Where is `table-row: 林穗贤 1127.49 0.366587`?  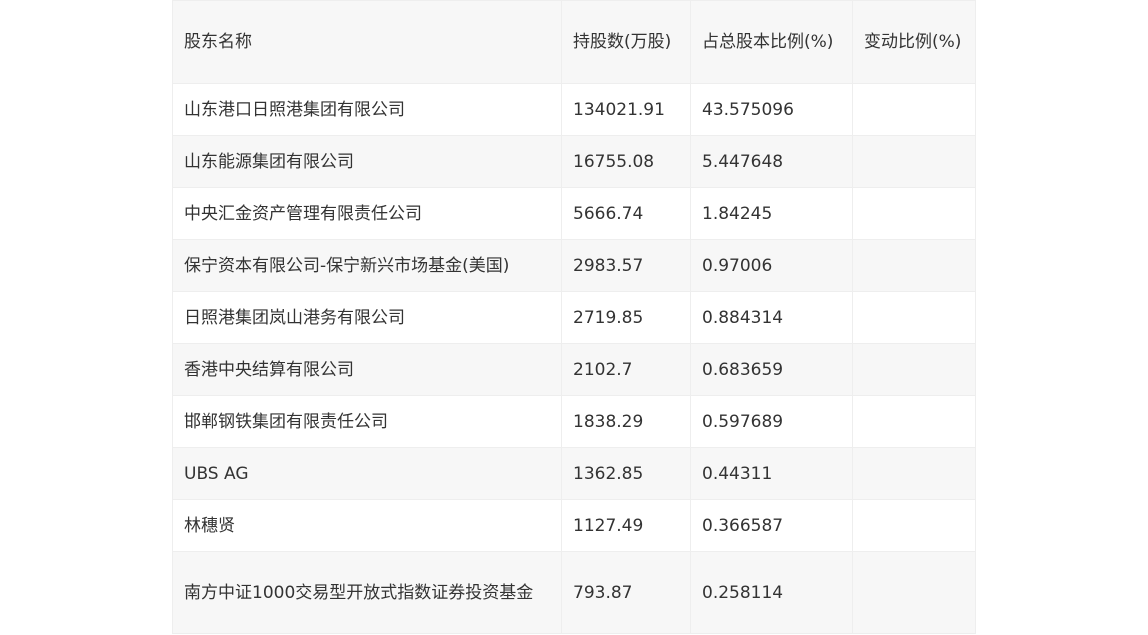 table-row: 林穗贤 1127.49 0.366587 is located at coordinates (574, 525).